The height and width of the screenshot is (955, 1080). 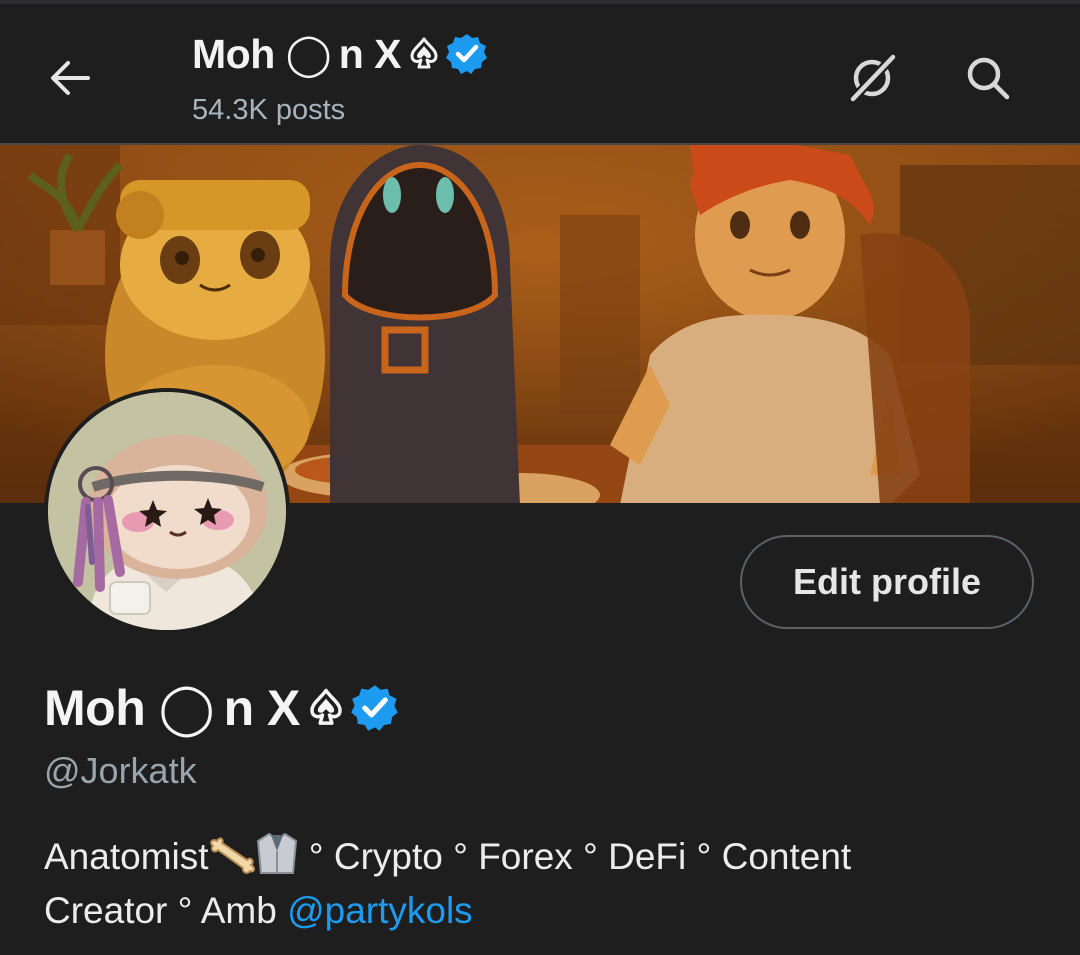 I want to click on posts-count: 54.3K posts, so click(x=269, y=110).